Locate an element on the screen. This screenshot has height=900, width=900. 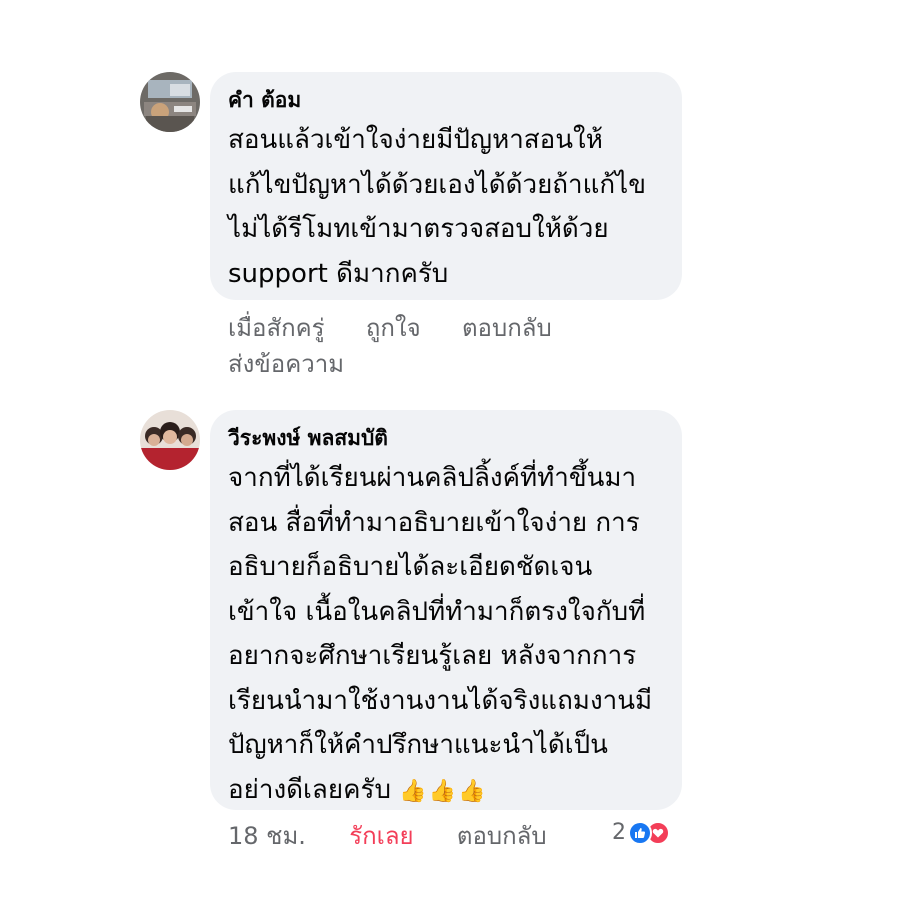
comment-actions: เมื่อสักครู่ ถูกใจ ตอบกลับ ส่งข้อความ is located at coordinates (390, 346).